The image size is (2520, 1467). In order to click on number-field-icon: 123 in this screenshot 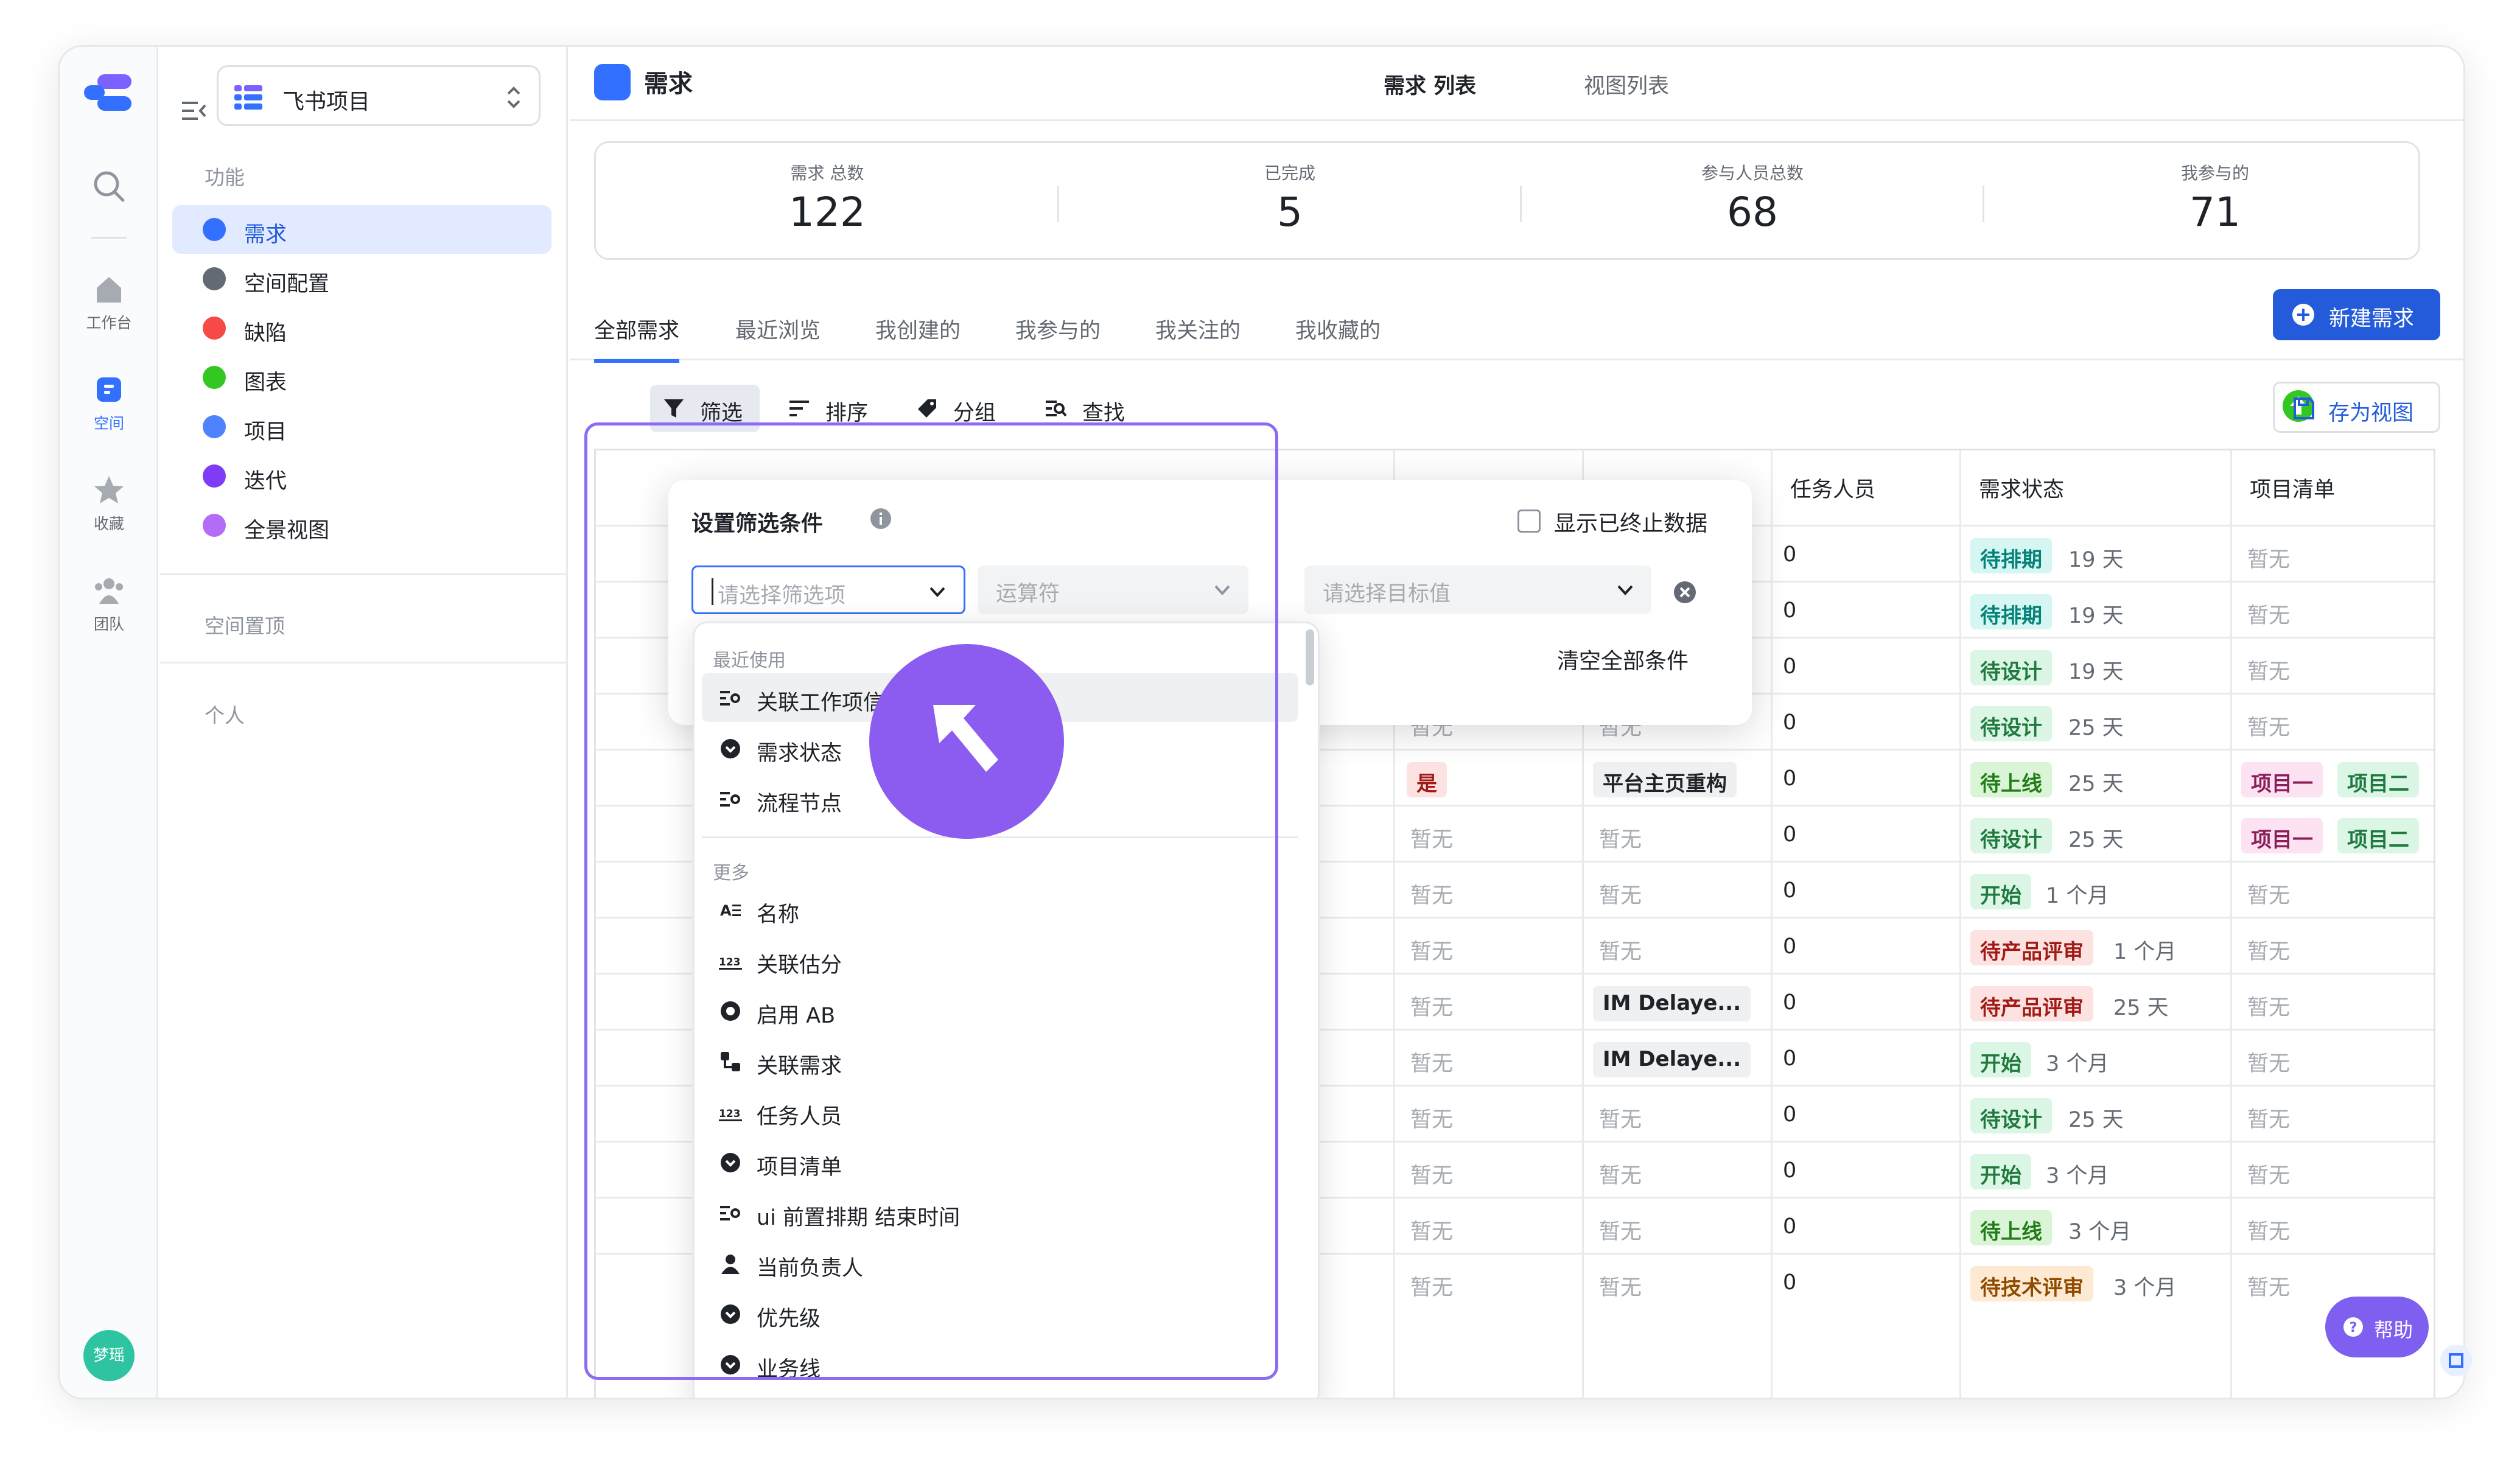, I will do `click(731, 963)`.